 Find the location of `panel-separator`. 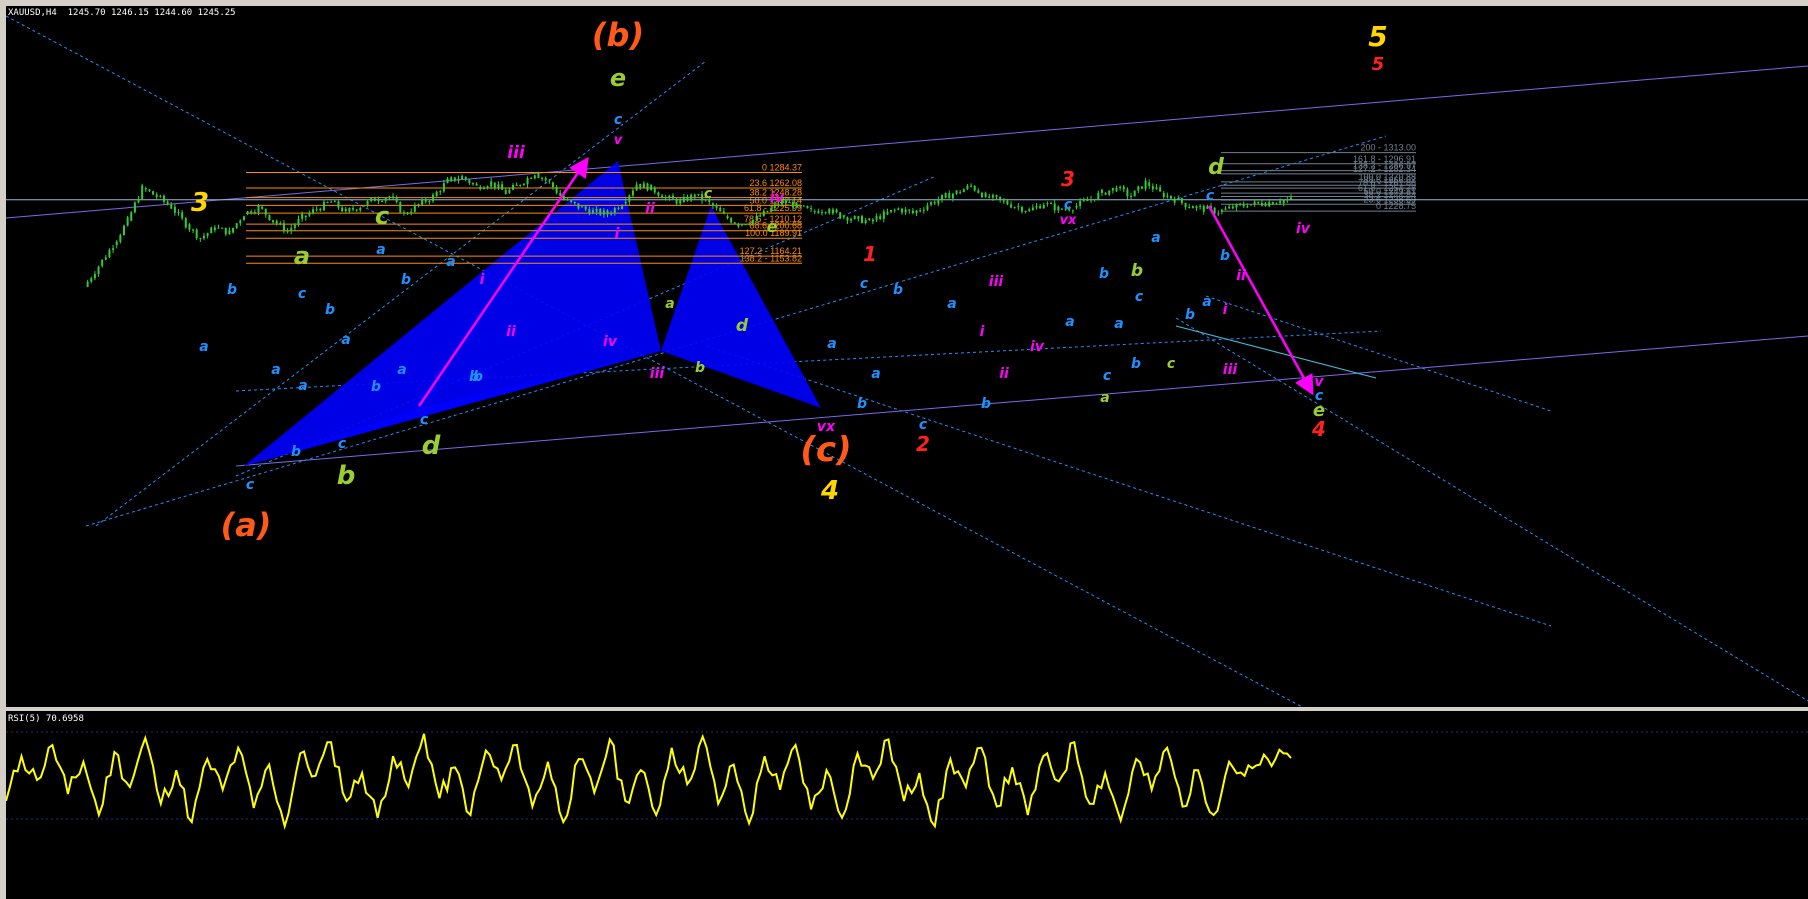

panel-separator is located at coordinates (904, 709).